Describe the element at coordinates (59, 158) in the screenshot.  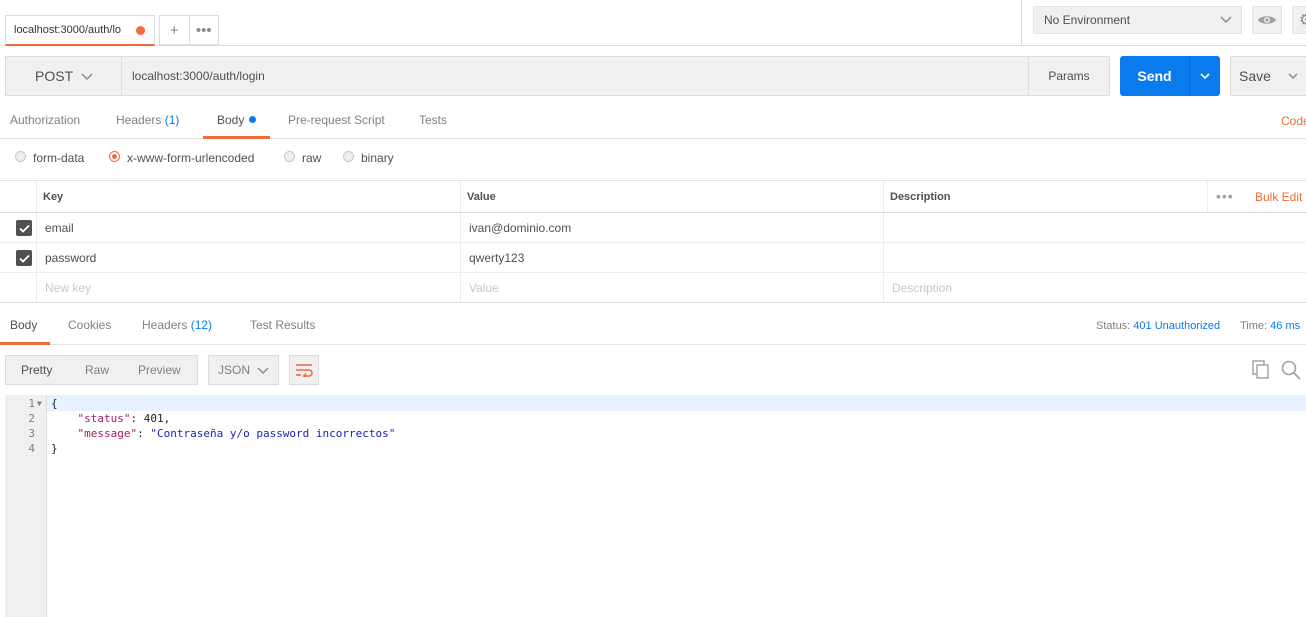
I see `radio-label: form-data` at that location.